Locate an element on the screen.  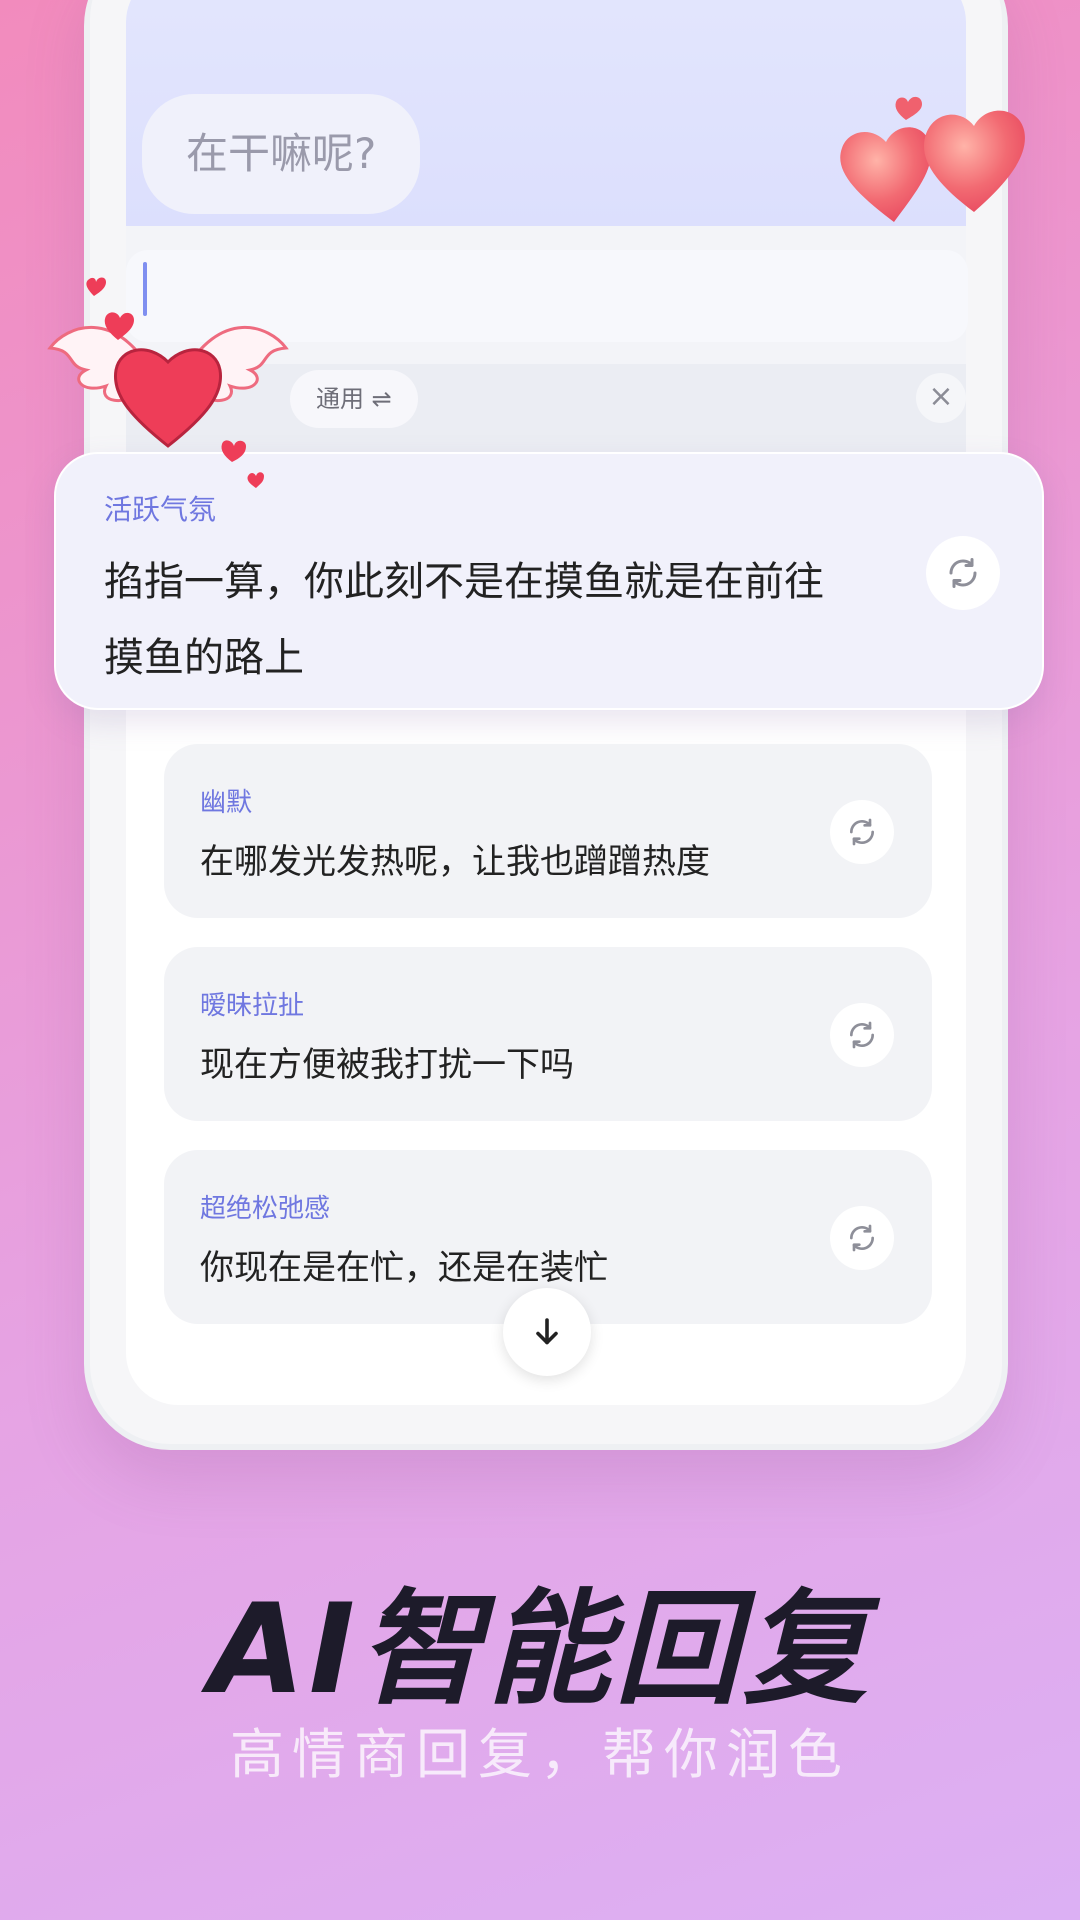
arrow-down-icon is located at coordinates (547, 1331).